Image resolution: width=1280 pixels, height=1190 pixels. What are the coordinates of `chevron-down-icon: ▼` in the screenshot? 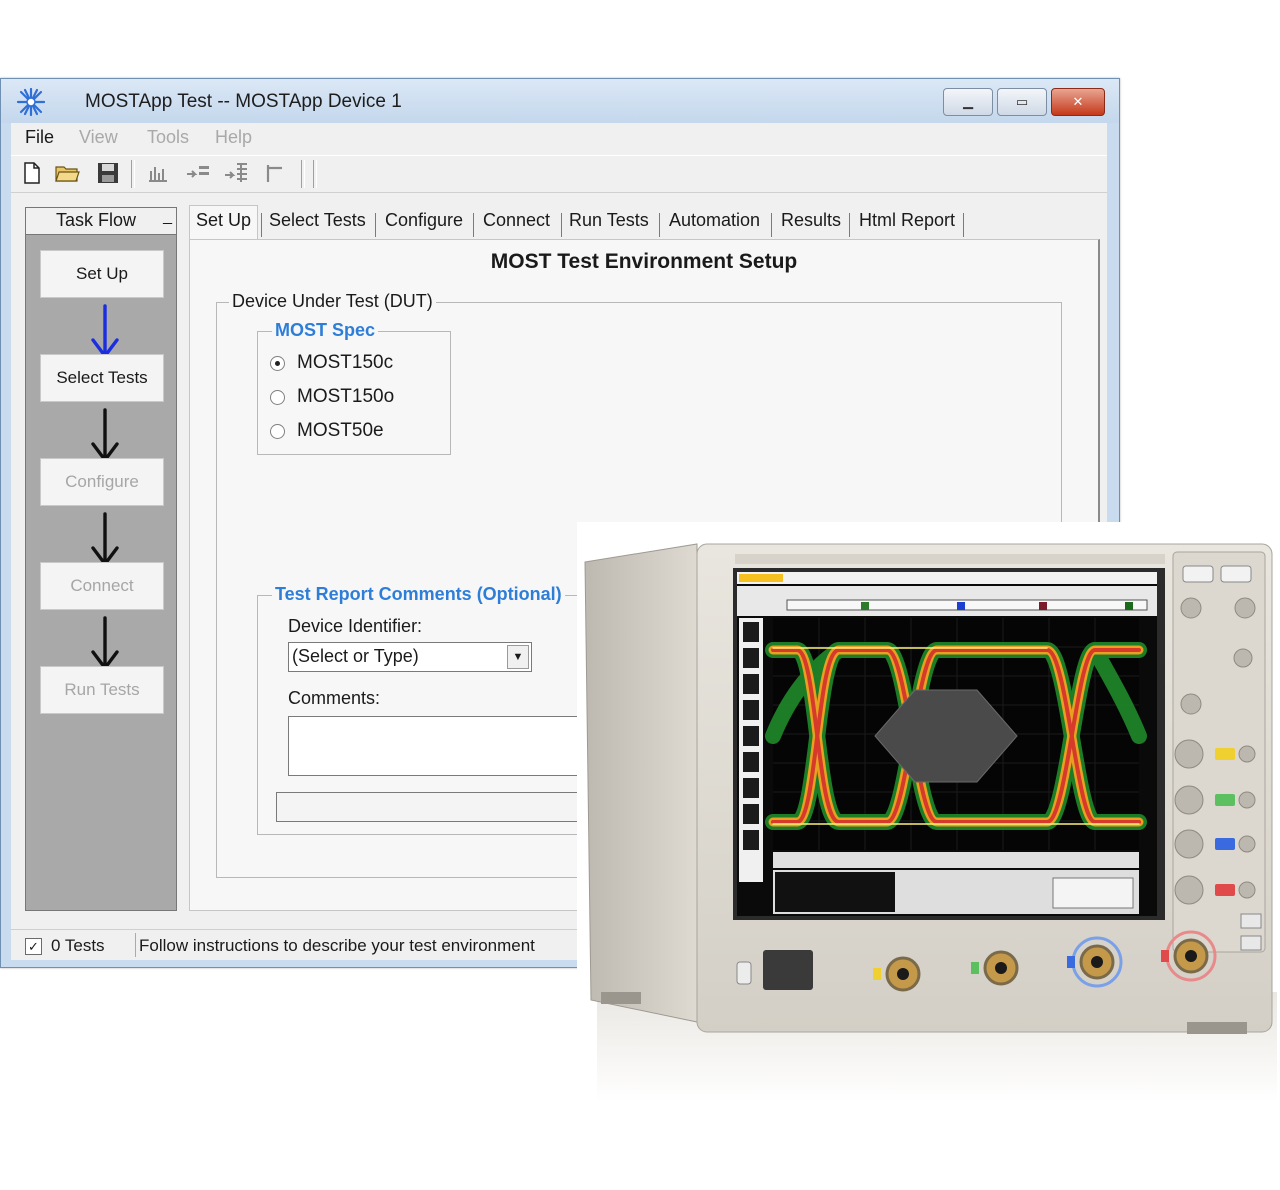 It's located at (518, 657).